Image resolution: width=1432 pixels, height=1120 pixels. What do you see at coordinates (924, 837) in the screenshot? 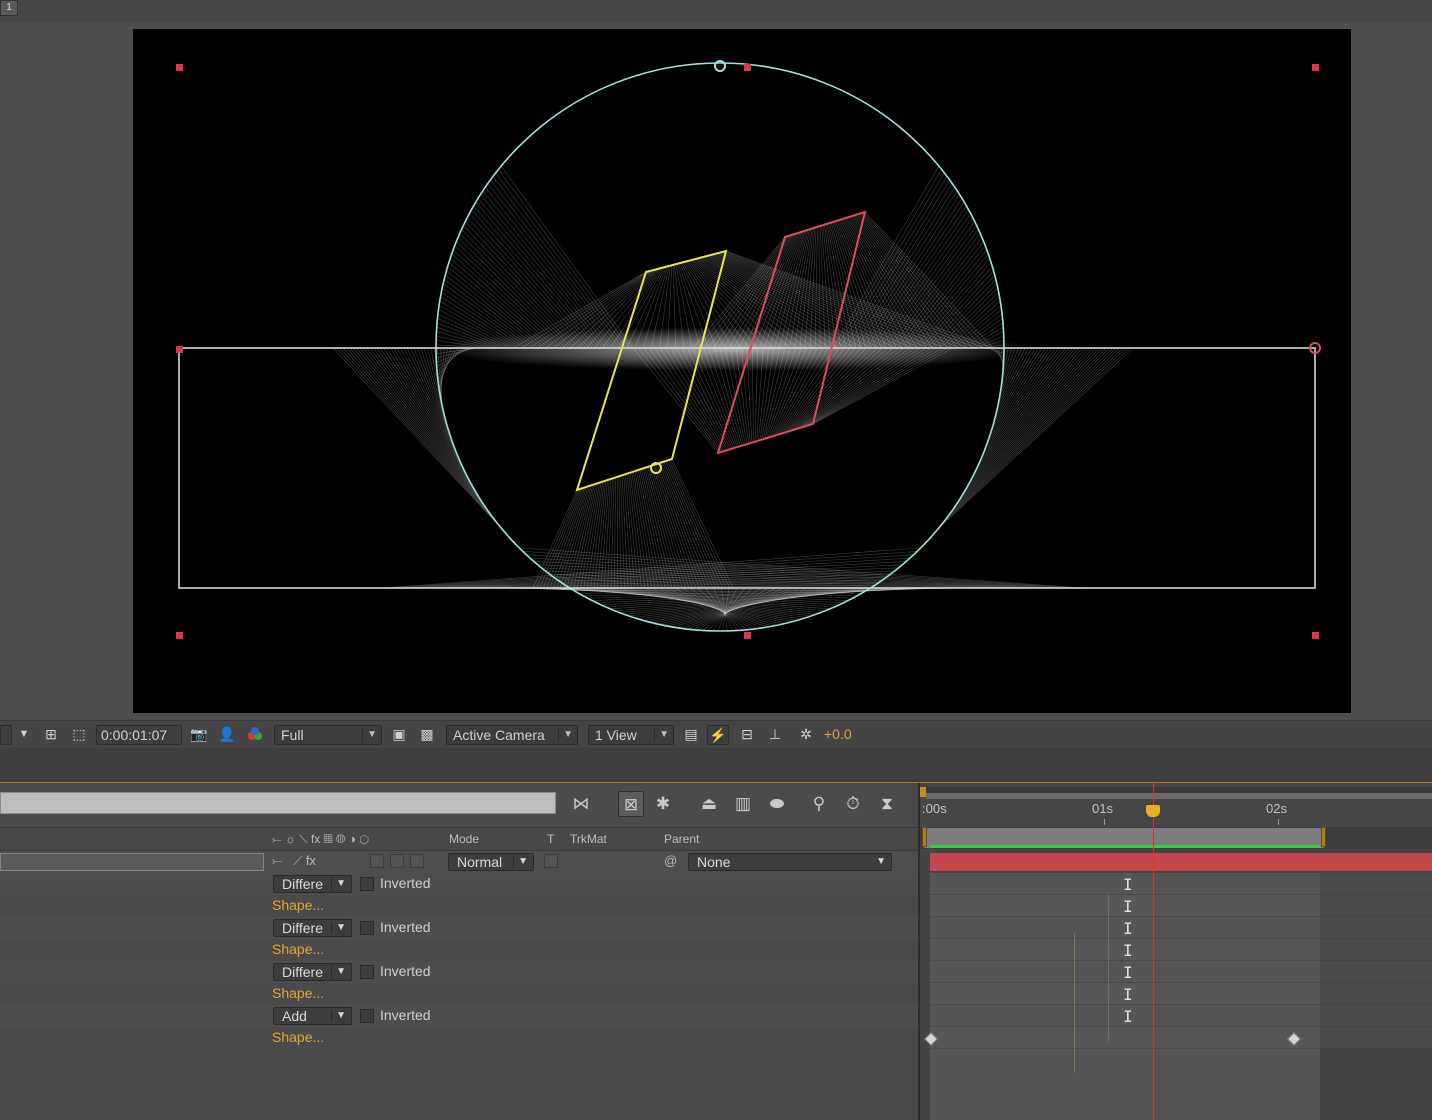
I see `work-area-start-bracket` at bounding box center [924, 837].